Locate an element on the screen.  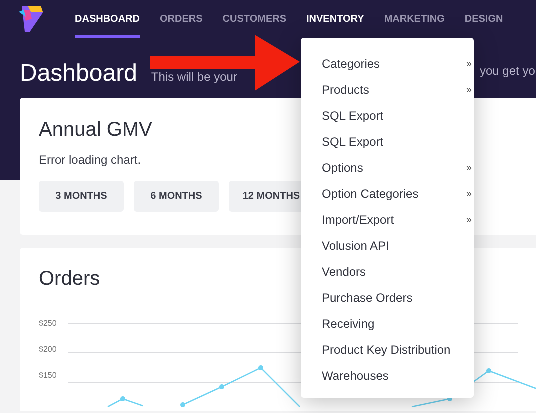
menu-item-label: Vendors is located at coordinates (344, 272).